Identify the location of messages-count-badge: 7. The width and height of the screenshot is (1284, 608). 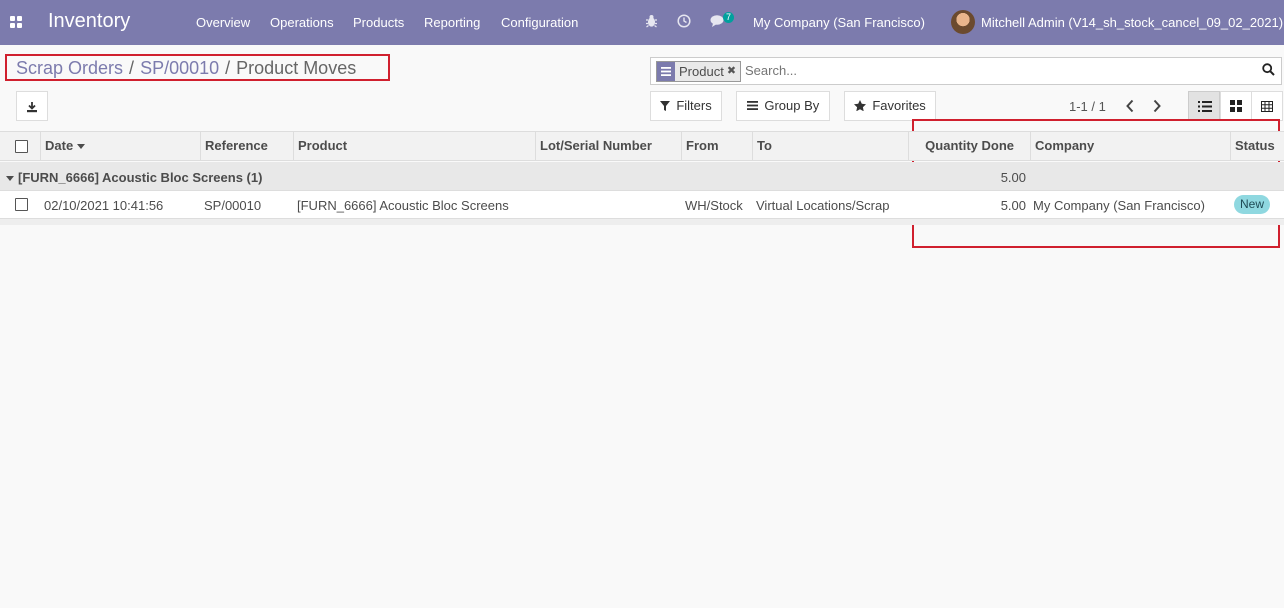
(728, 17).